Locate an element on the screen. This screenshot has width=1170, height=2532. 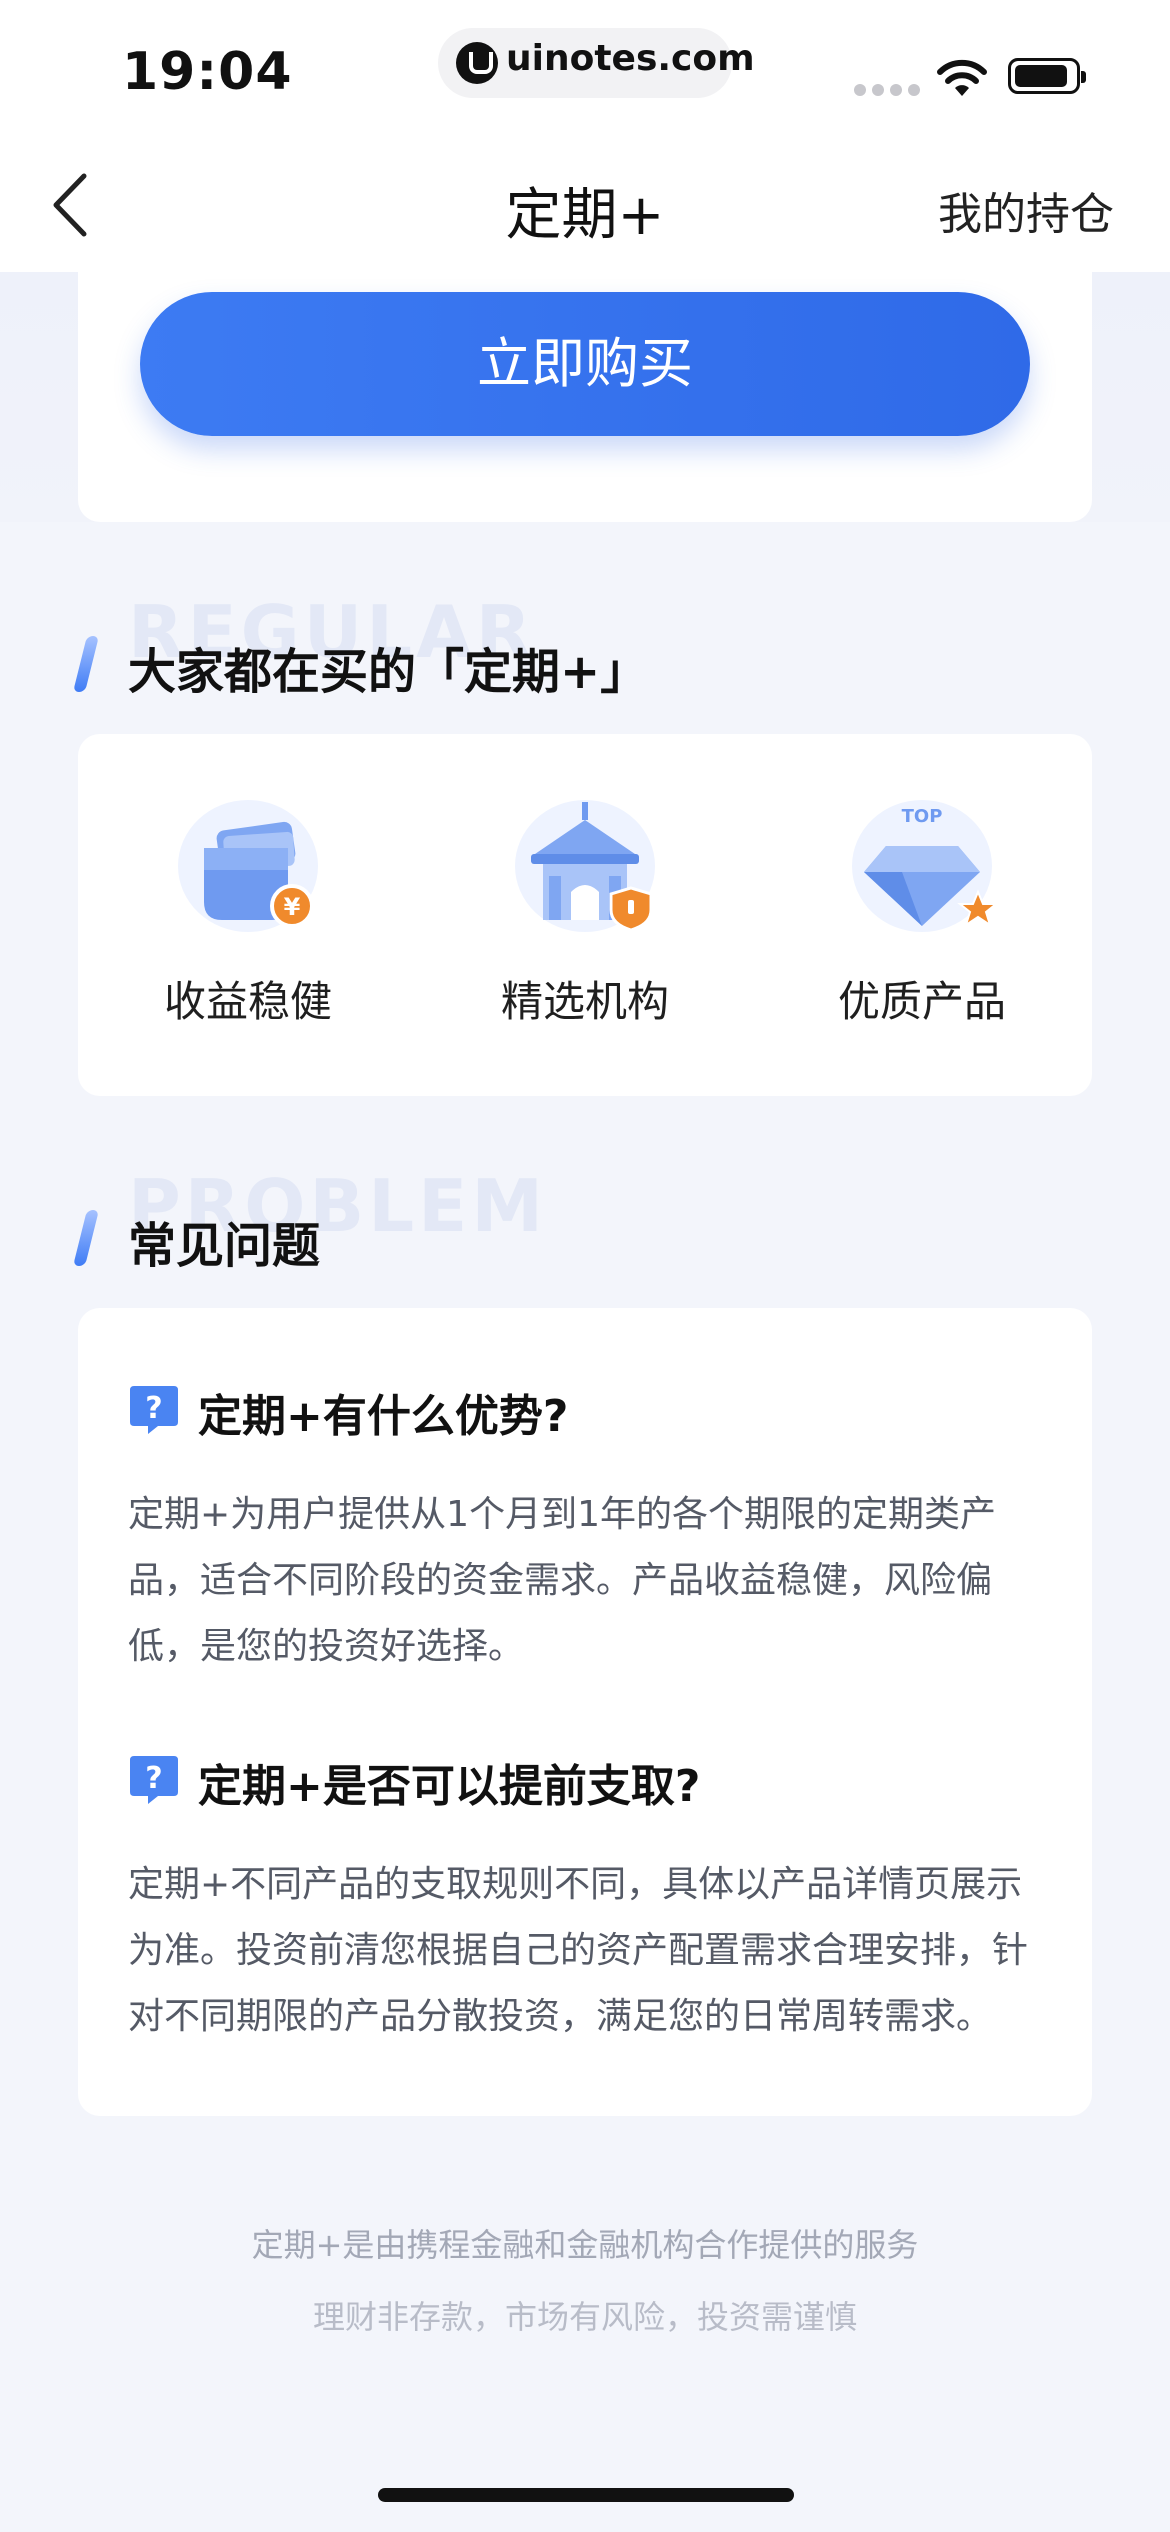
my-holdings-link: 我的持仓 is located at coordinates (1026, 210).